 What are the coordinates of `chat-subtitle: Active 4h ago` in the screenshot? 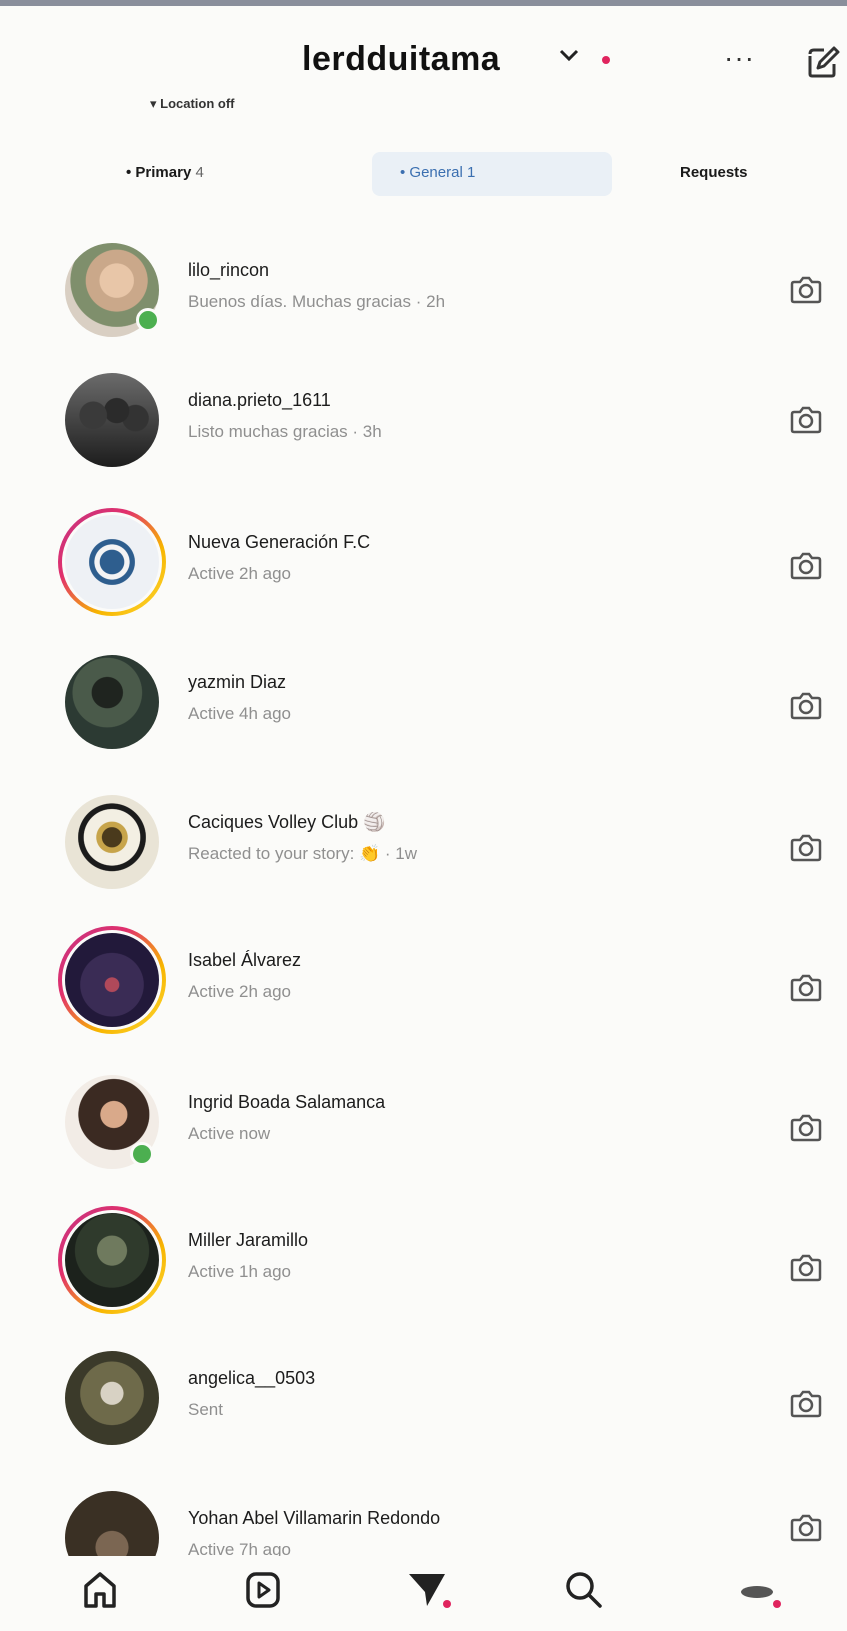 It's located at (240, 713).